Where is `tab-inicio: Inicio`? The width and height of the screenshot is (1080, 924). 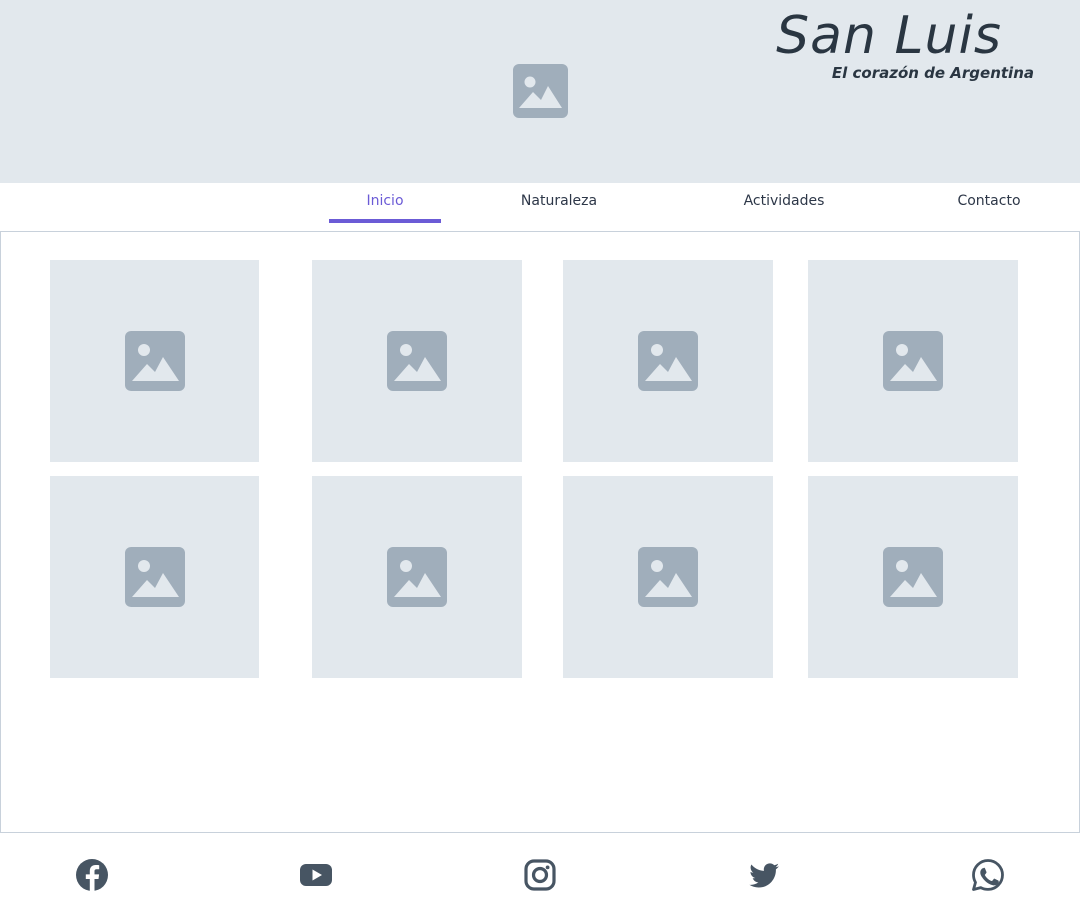 tab-inicio: Inicio is located at coordinates (385, 203).